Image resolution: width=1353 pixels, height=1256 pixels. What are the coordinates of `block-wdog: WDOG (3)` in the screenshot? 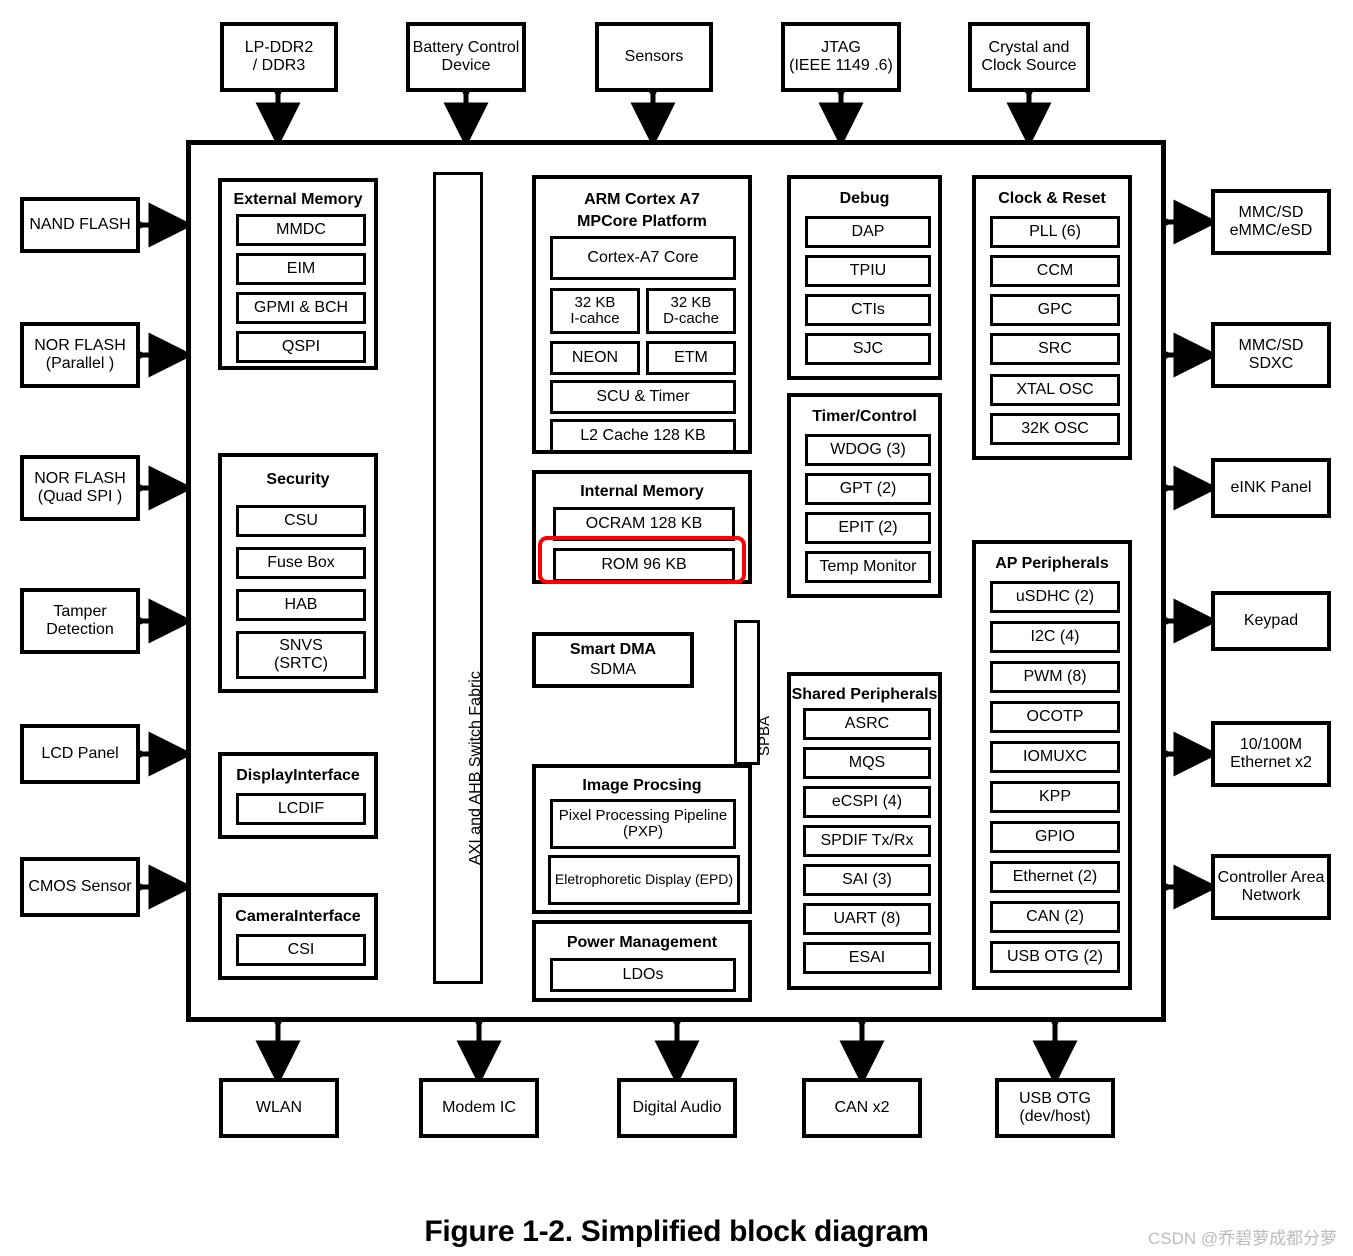 It's located at (868, 450).